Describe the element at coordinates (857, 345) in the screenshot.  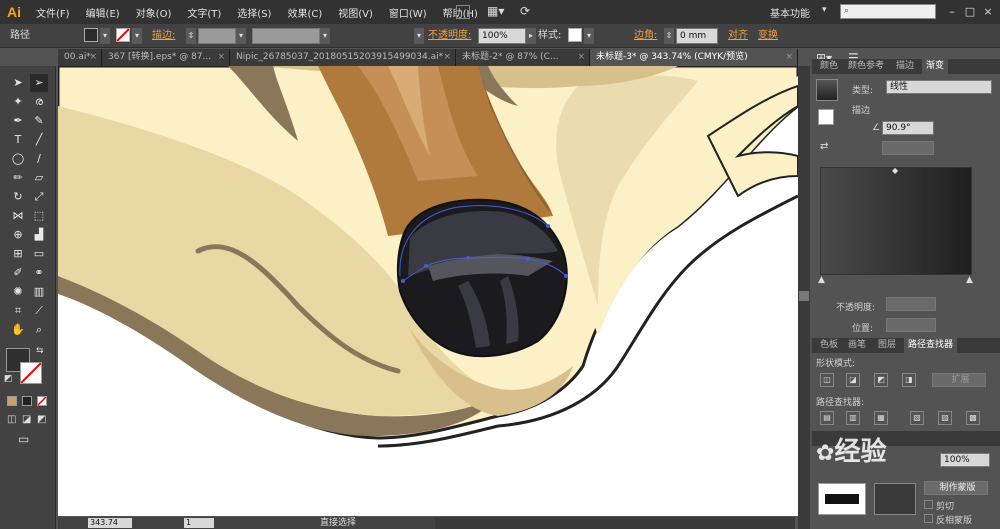
I see `tab-brushes: 画笔` at that location.